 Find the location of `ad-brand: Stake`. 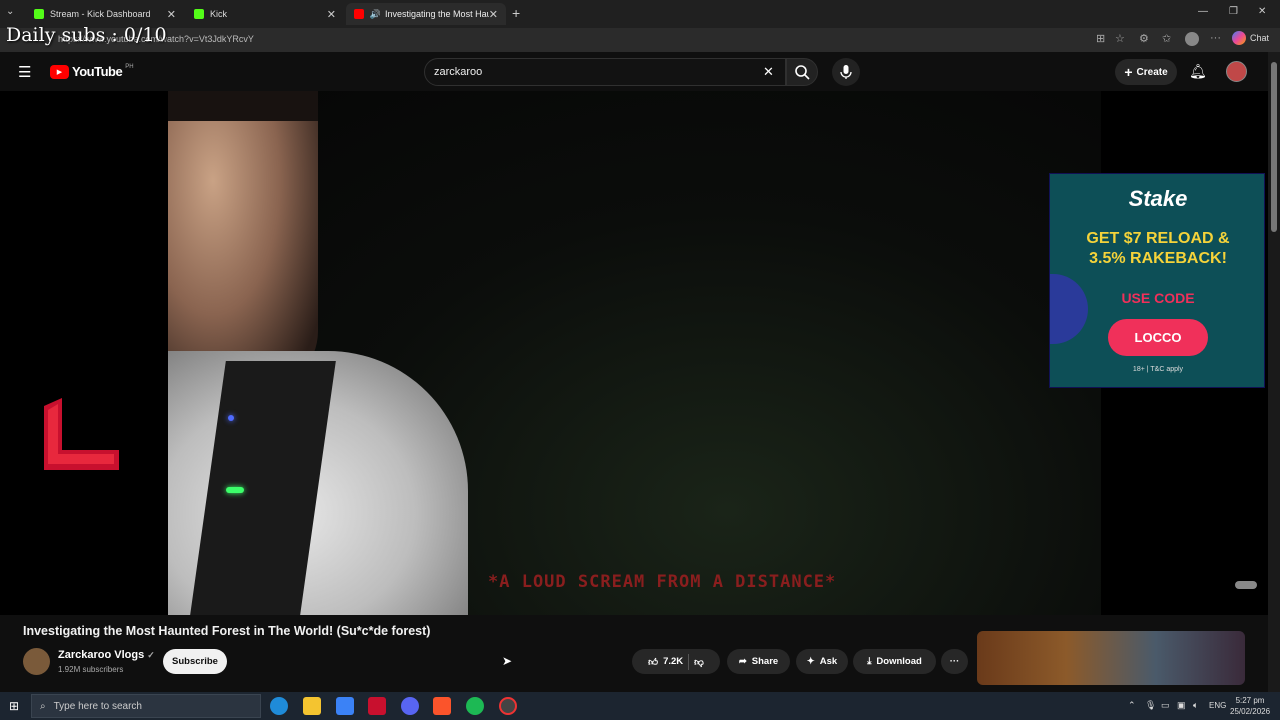

ad-brand: Stake is located at coordinates (1158, 198).